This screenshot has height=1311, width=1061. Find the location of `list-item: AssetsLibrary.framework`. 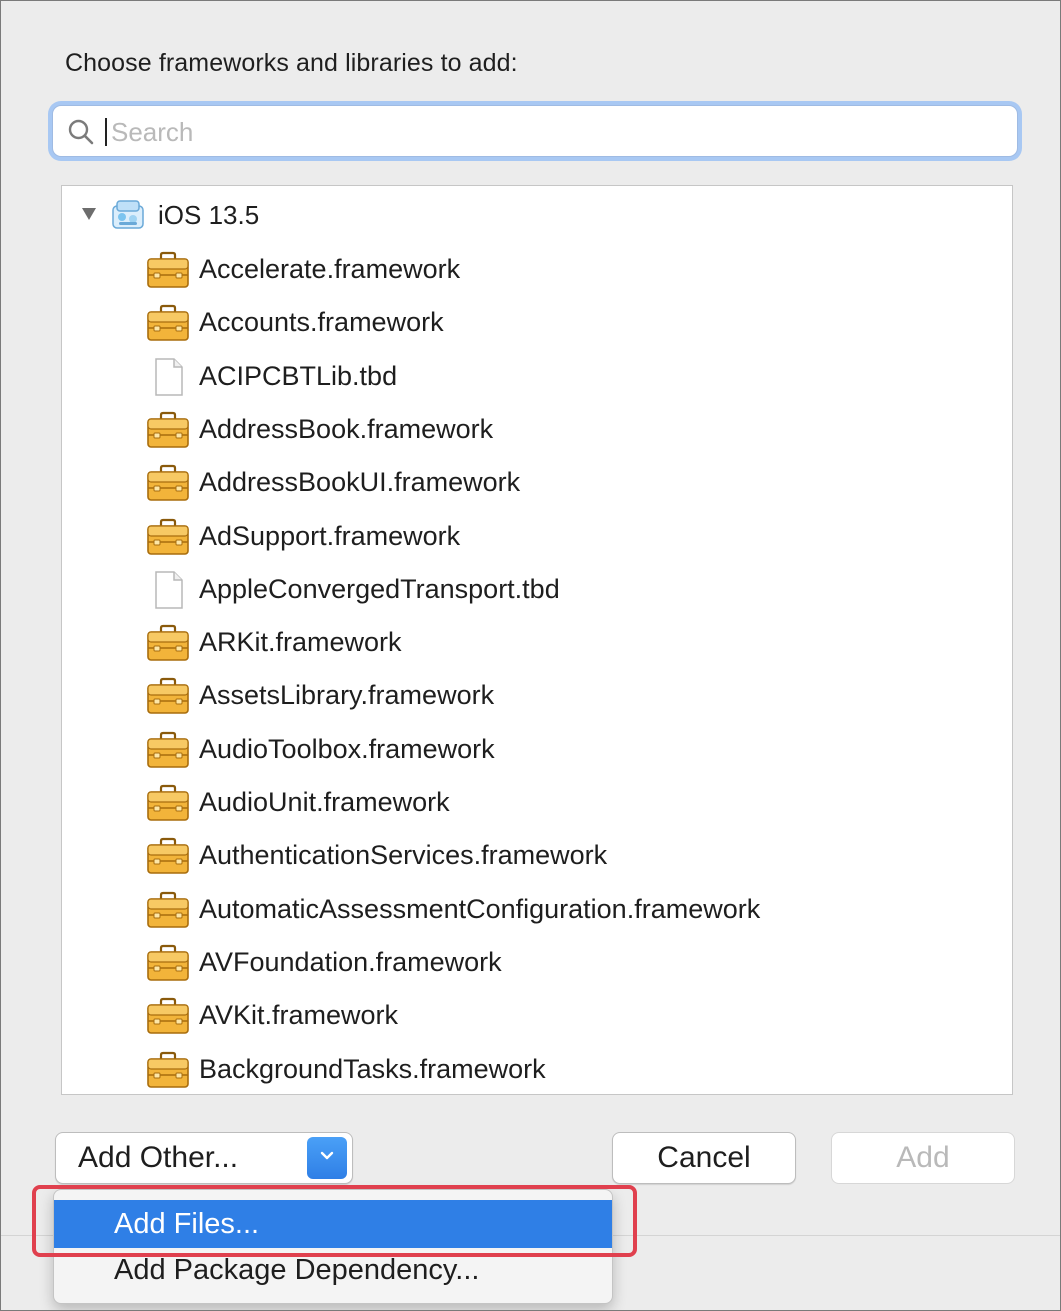

list-item: AssetsLibrary.framework is located at coordinates (537, 694).